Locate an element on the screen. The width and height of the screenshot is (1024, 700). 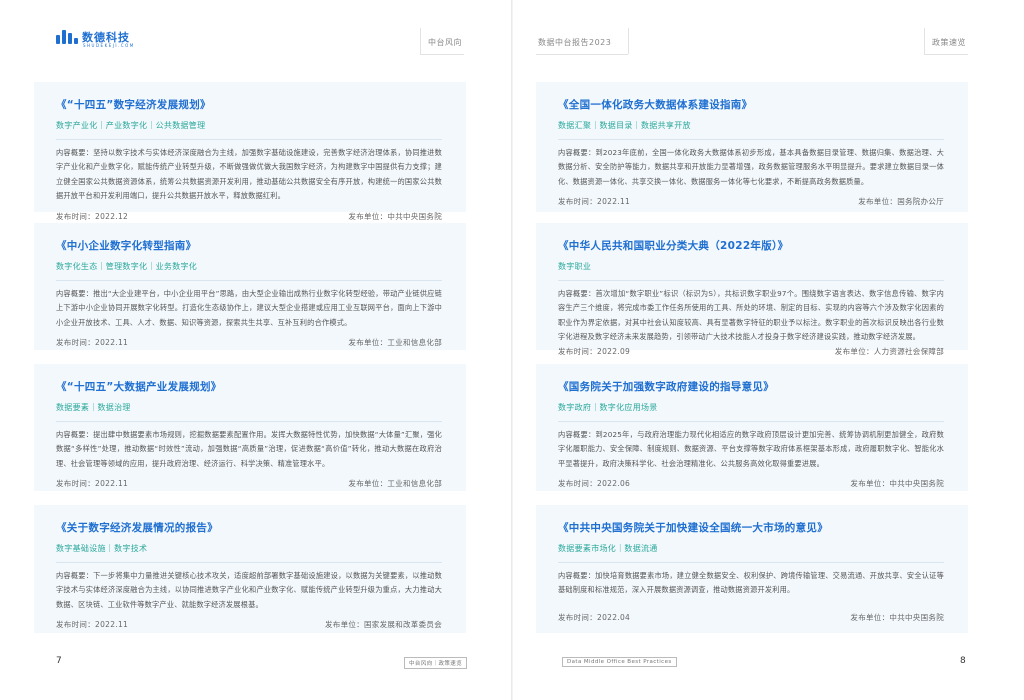
policy-meta: 发布时间：2022.12 发布单位：中共中央国务院 is located at coordinates (249, 216).